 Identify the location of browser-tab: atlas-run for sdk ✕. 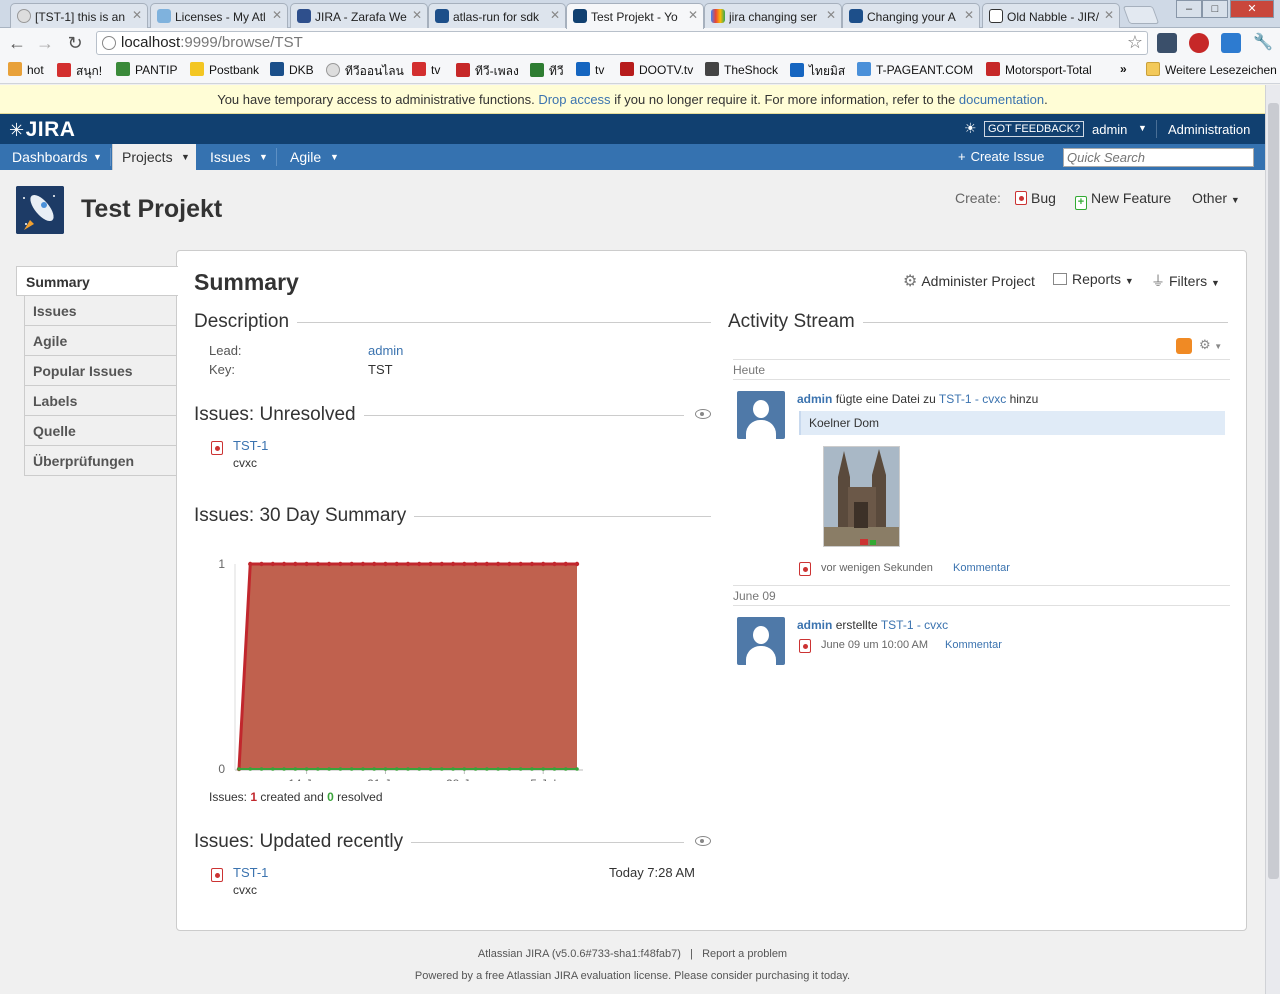
(497, 15).